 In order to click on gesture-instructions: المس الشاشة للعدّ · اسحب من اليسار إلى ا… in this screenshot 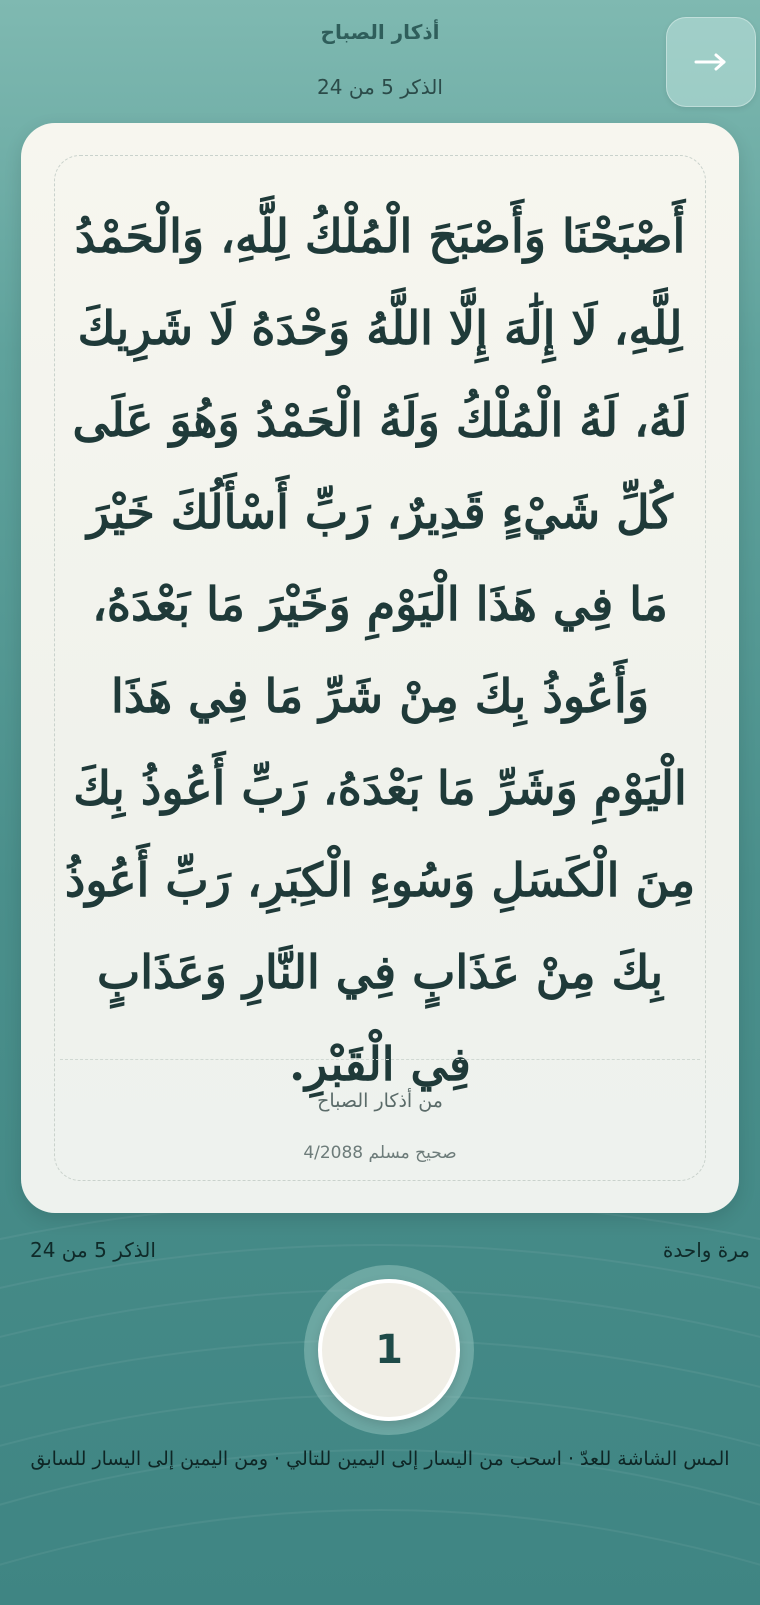, I will do `click(380, 1459)`.